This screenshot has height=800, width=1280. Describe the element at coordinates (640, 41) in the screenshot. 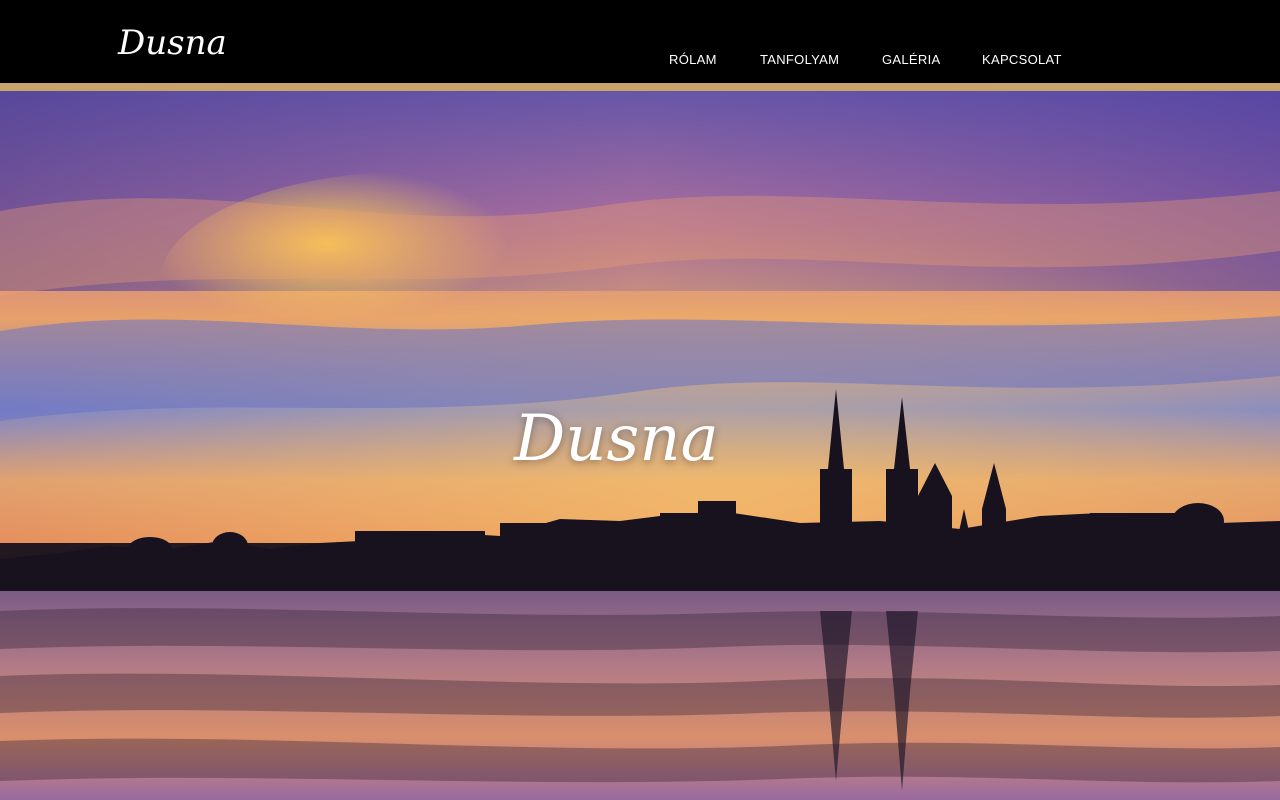

I see `site-header: Dusna RÓLAM TANFOLYAM GALÉRIA KAPCSOLAT` at that location.